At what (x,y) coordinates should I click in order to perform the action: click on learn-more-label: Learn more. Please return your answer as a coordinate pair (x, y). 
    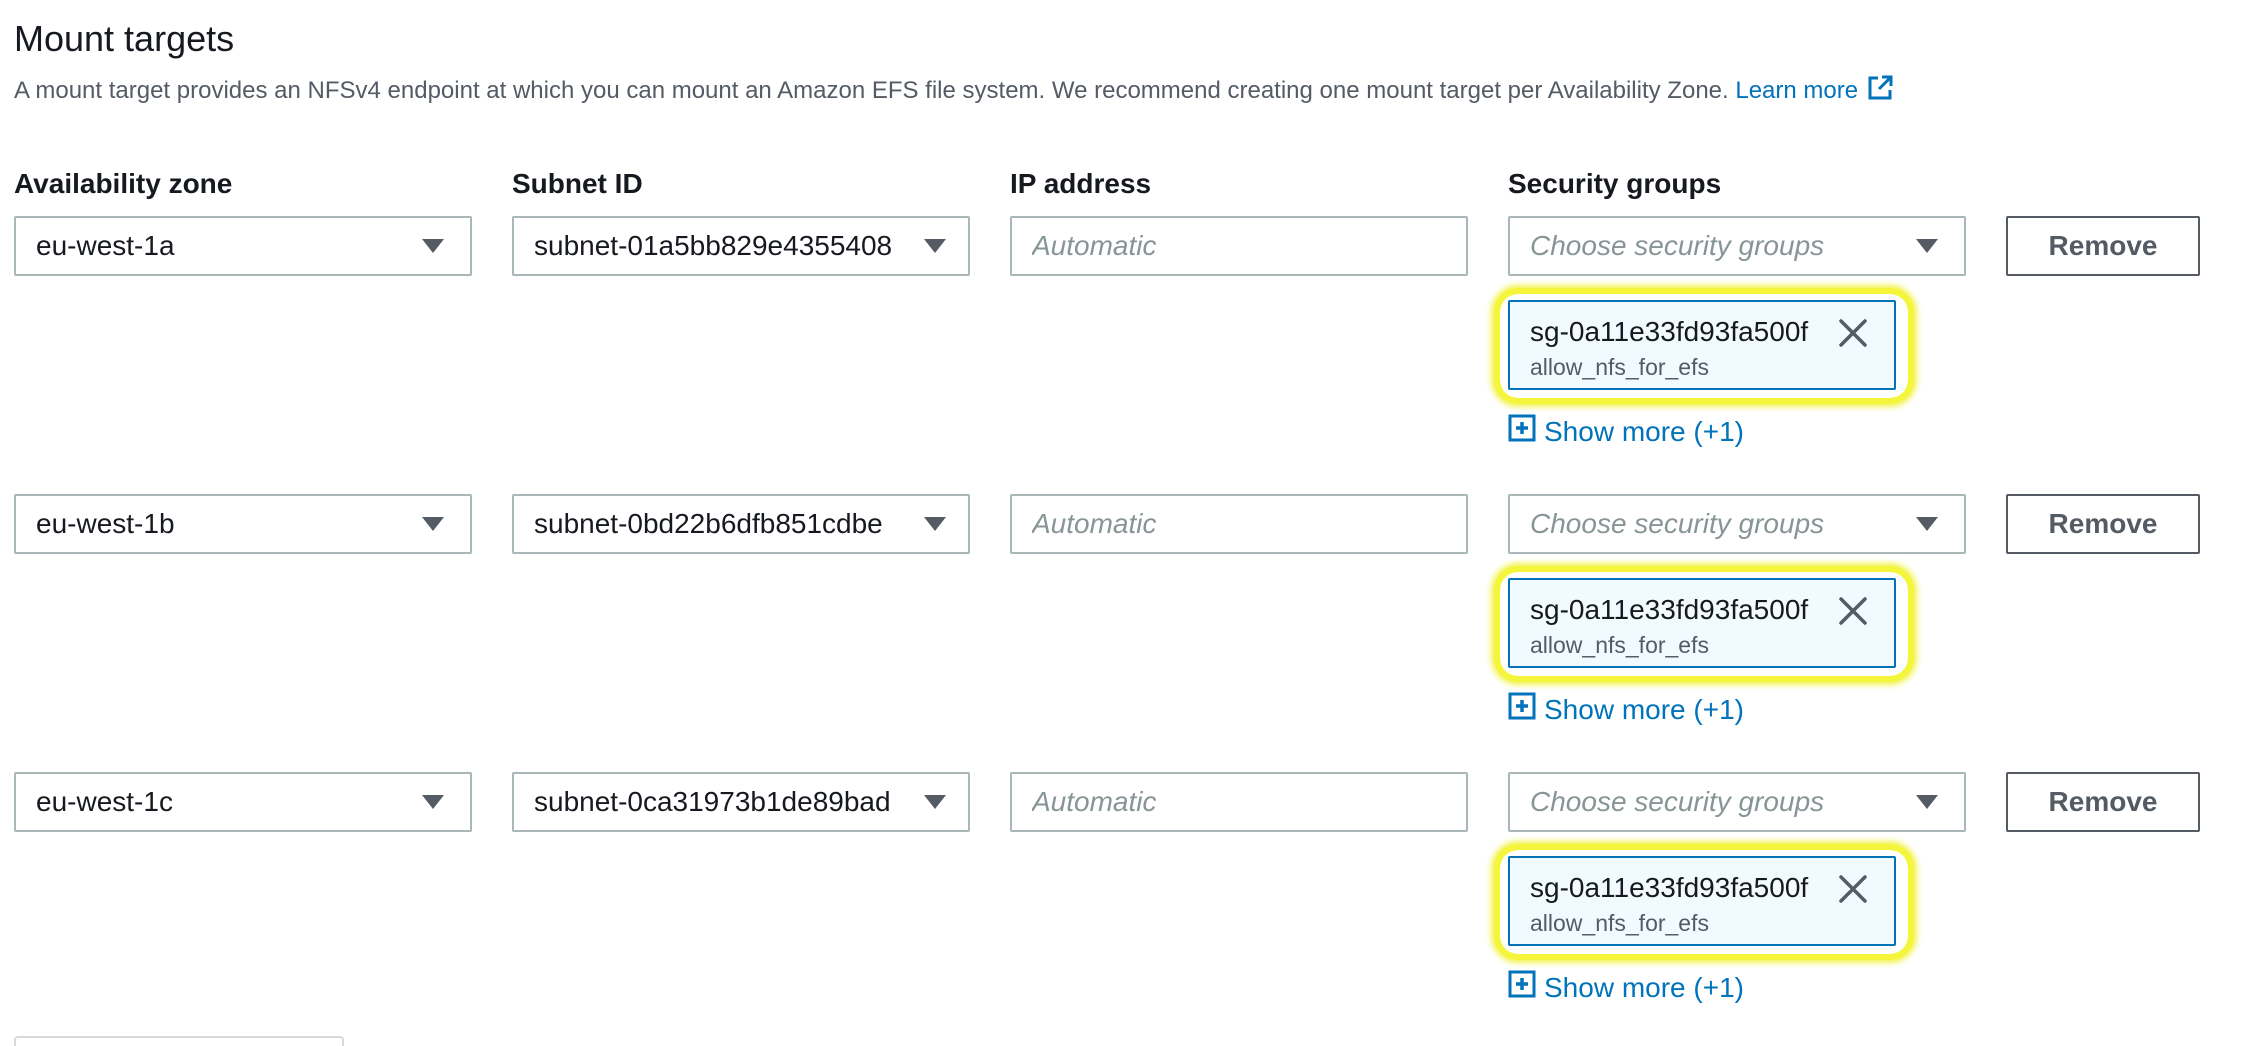
    Looking at the image, I should click on (1797, 90).